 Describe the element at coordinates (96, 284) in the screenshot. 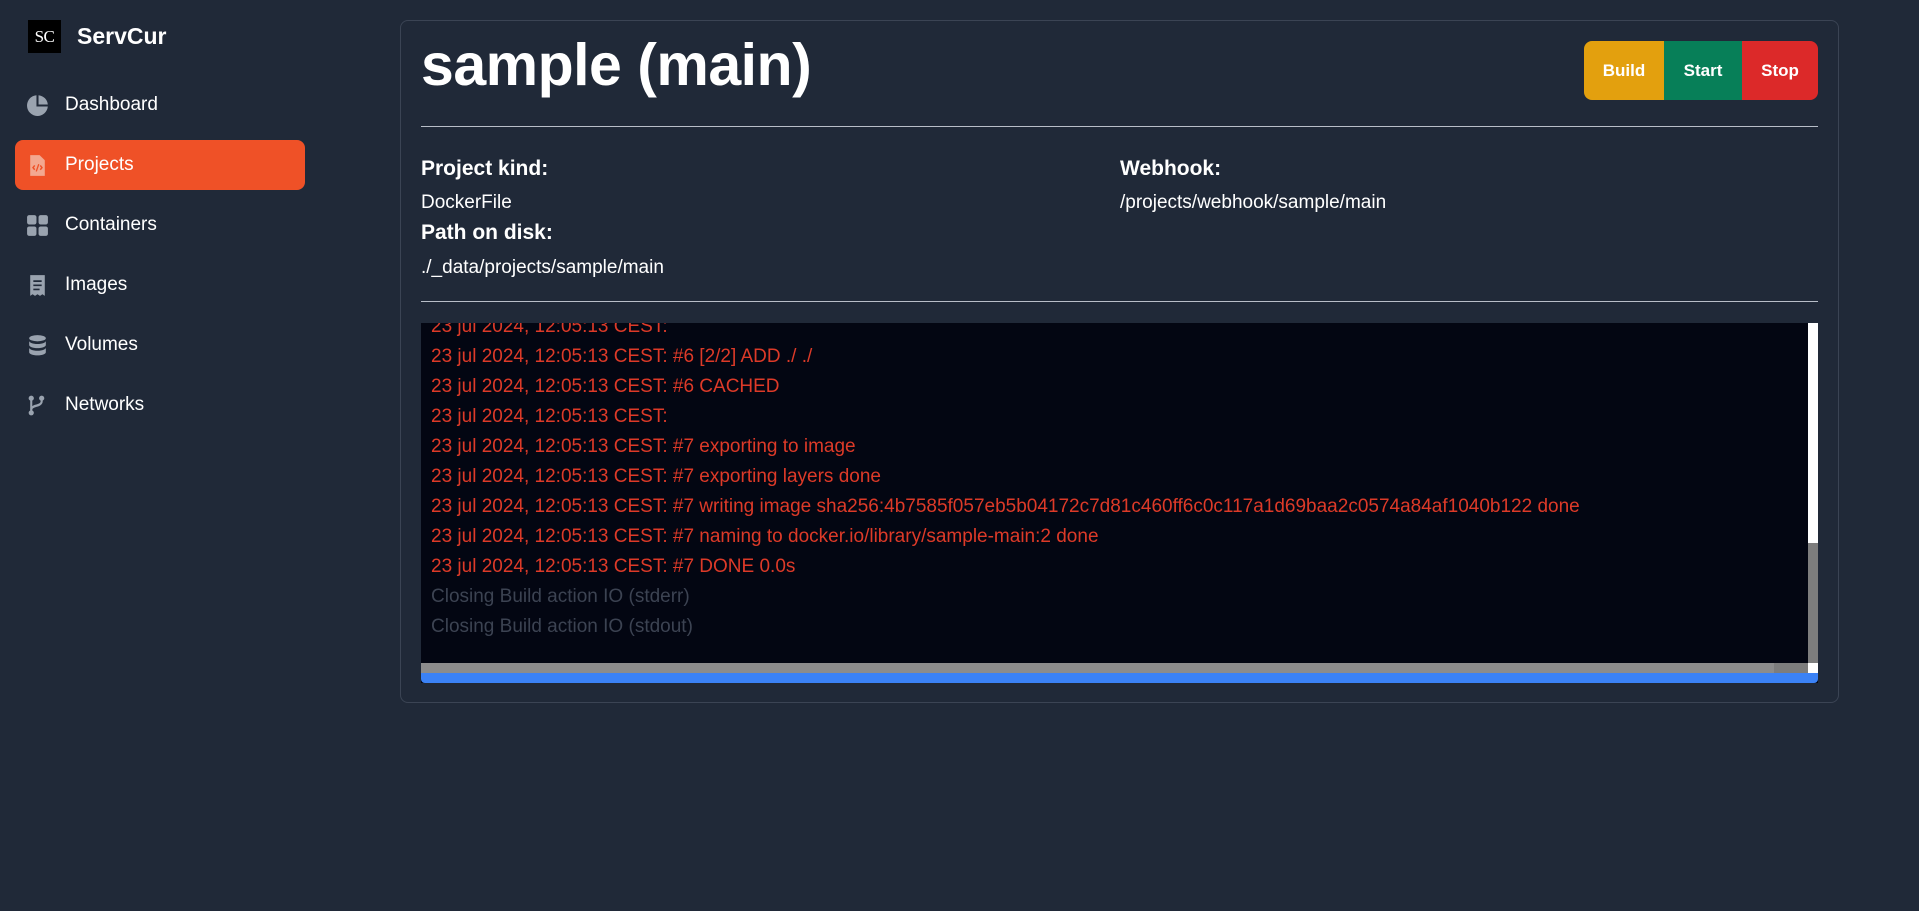

I see `sidebar-item-label: Images` at that location.